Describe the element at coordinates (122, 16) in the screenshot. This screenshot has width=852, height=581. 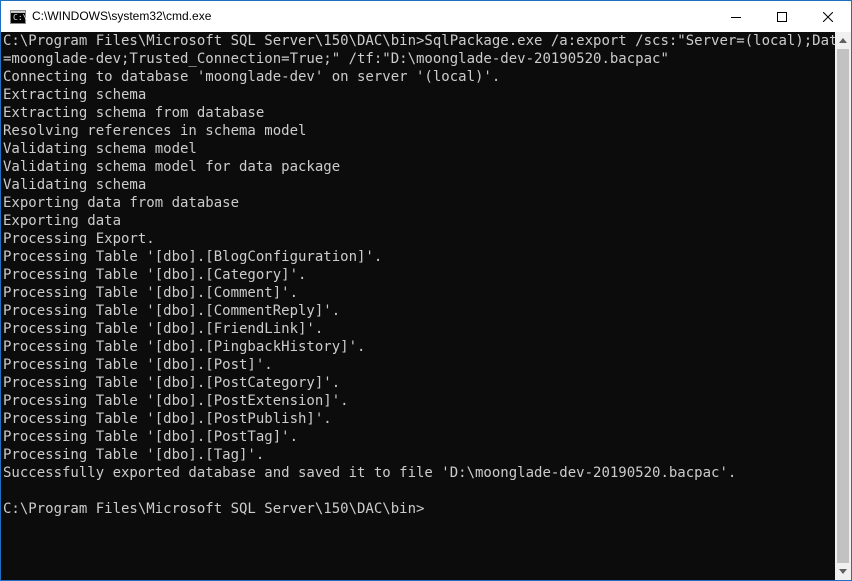
I see `window-title: C:\WINDOWS\system32\cmd.exe` at that location.